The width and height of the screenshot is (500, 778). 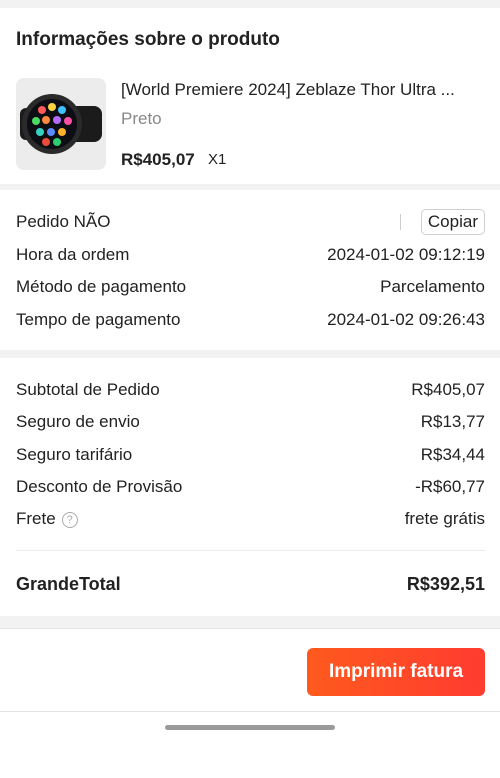 I want to click on payment-method-value: Parcelamento, so click(x=432, y=286).